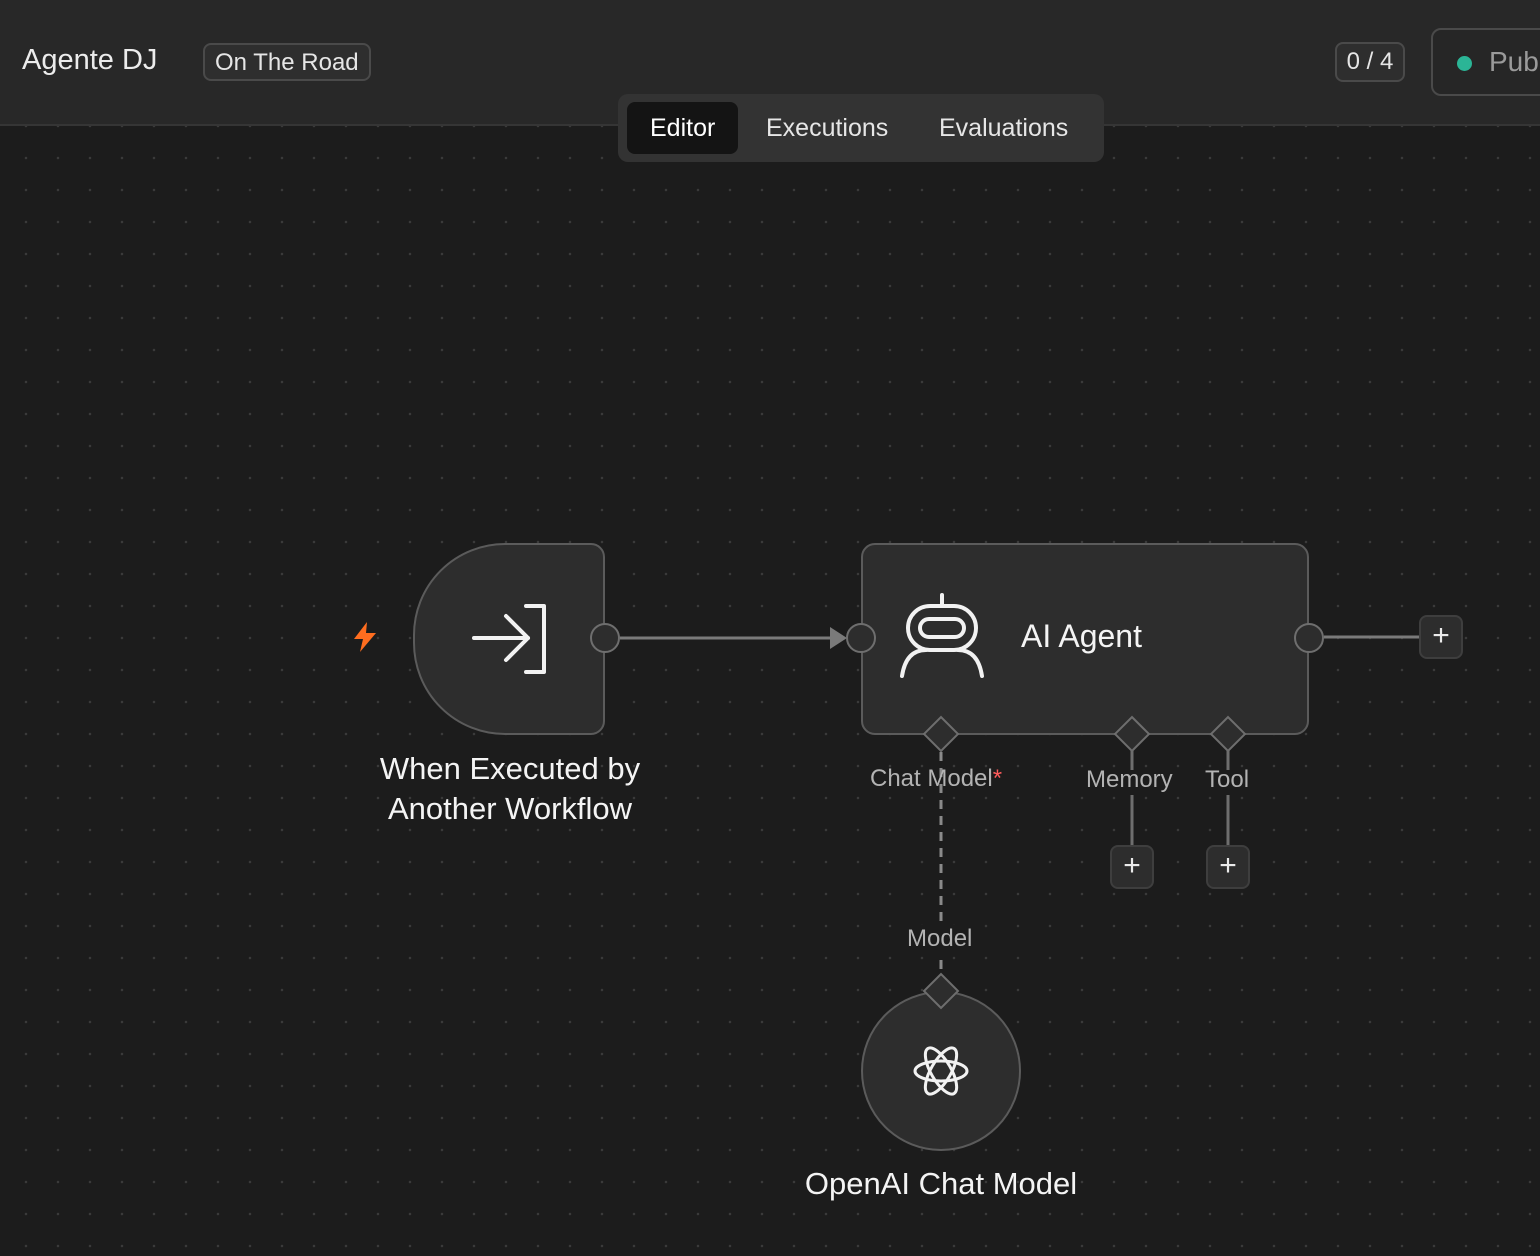 The width and height of the screenshot is (1540, 1256). I want to click on ai-agent-title: AI Agent, so click(1081, 636).